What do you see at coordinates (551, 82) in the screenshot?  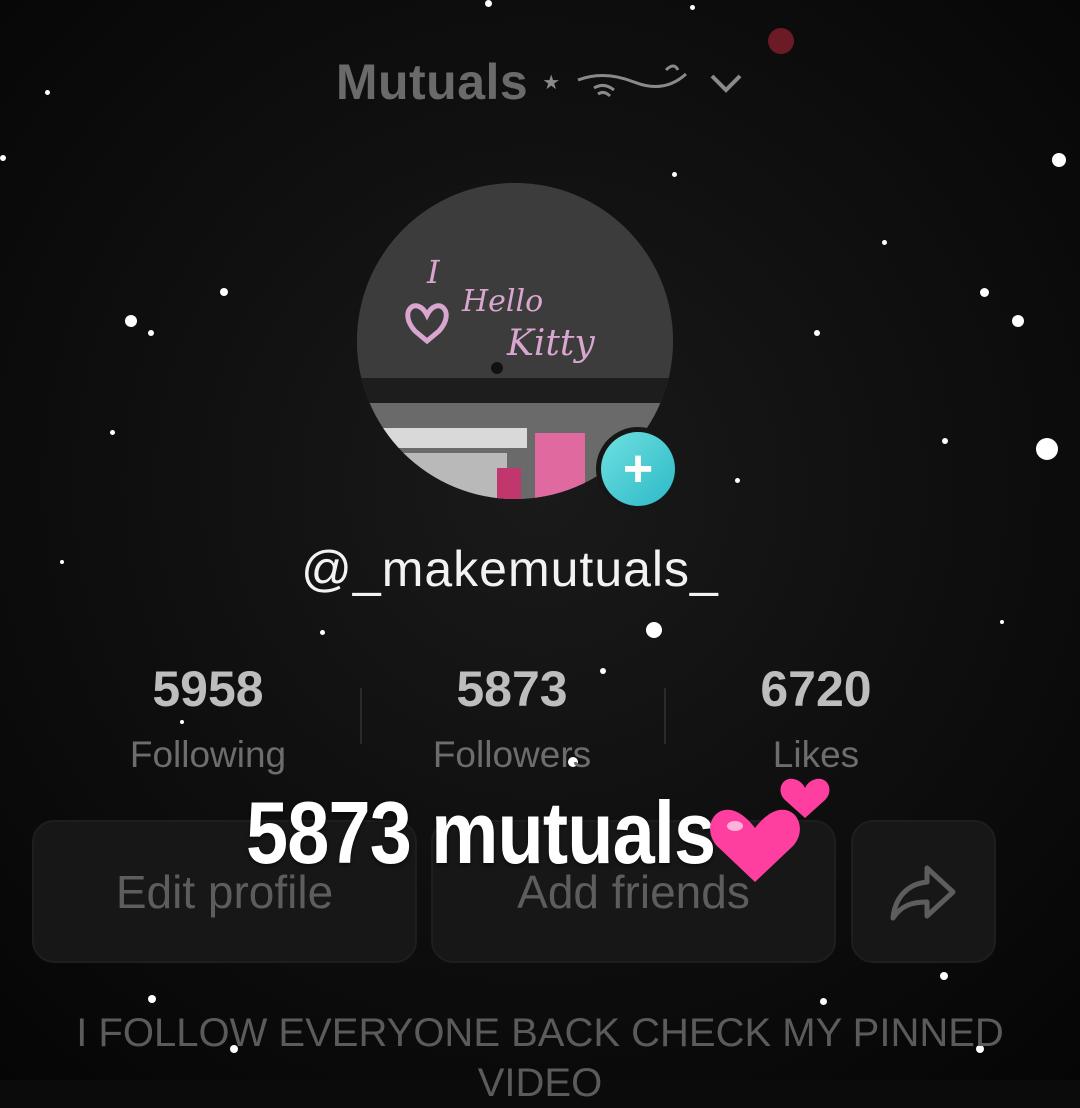 I see `star-icon: ★` at bounding box center [551, 82].